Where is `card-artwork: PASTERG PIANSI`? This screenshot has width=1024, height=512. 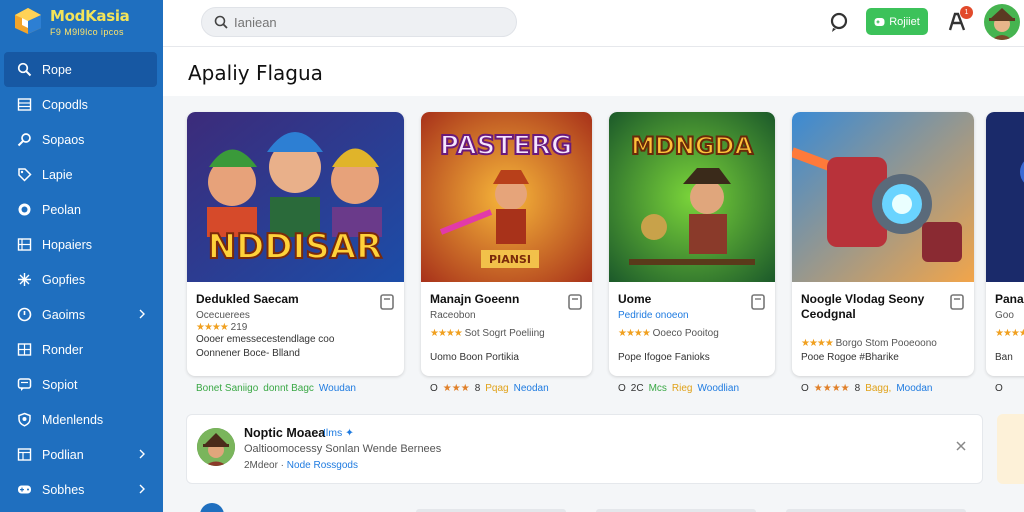
card-artwork: PASTERG PIANSI is located at coordinates (506, 197).